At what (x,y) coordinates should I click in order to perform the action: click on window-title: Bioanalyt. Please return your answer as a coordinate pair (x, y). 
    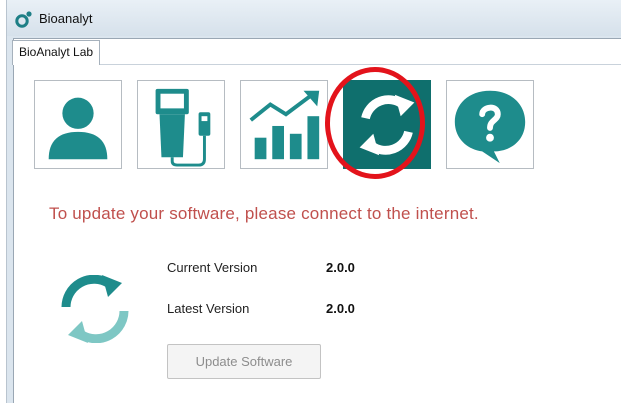
    Looking at the image, I should click on (66, 18).